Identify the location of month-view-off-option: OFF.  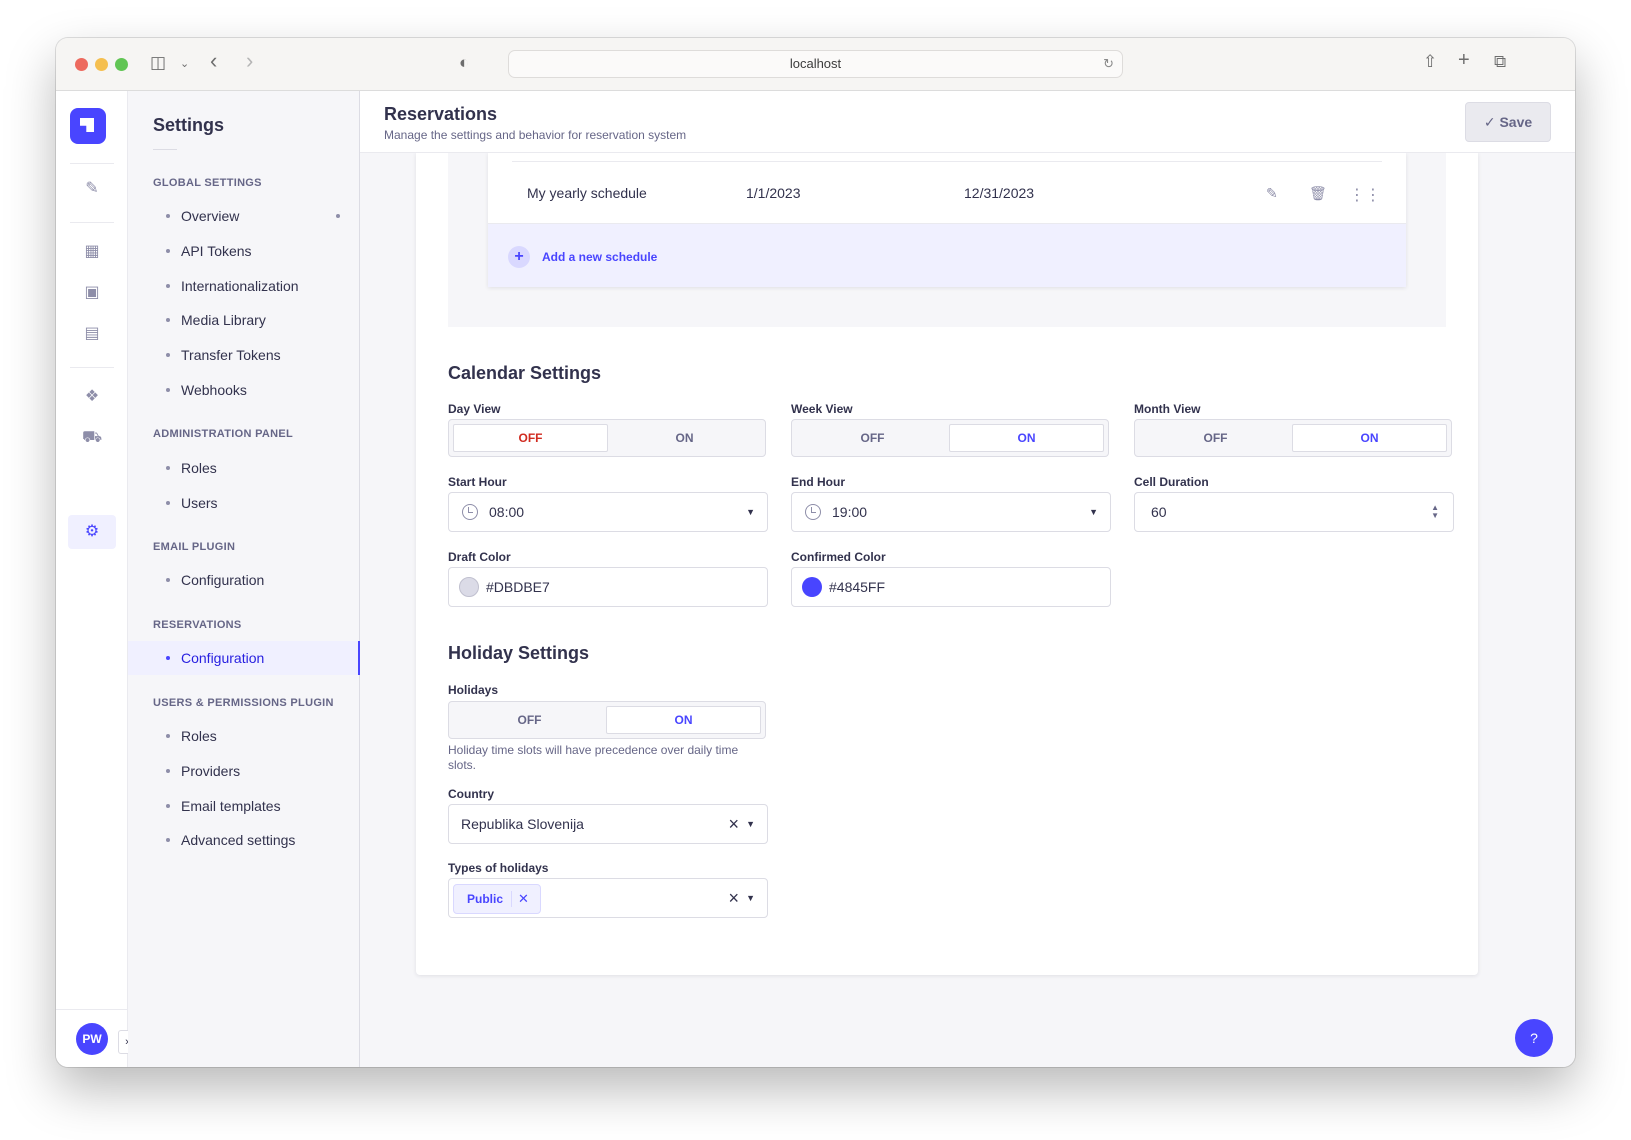
(1215, 438).